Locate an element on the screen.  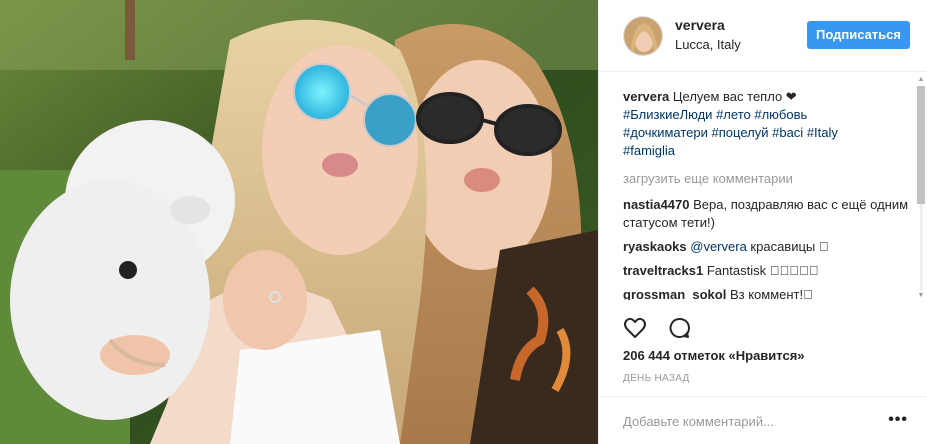
more-options-icon: ••• is located at coordinates (898, 420).